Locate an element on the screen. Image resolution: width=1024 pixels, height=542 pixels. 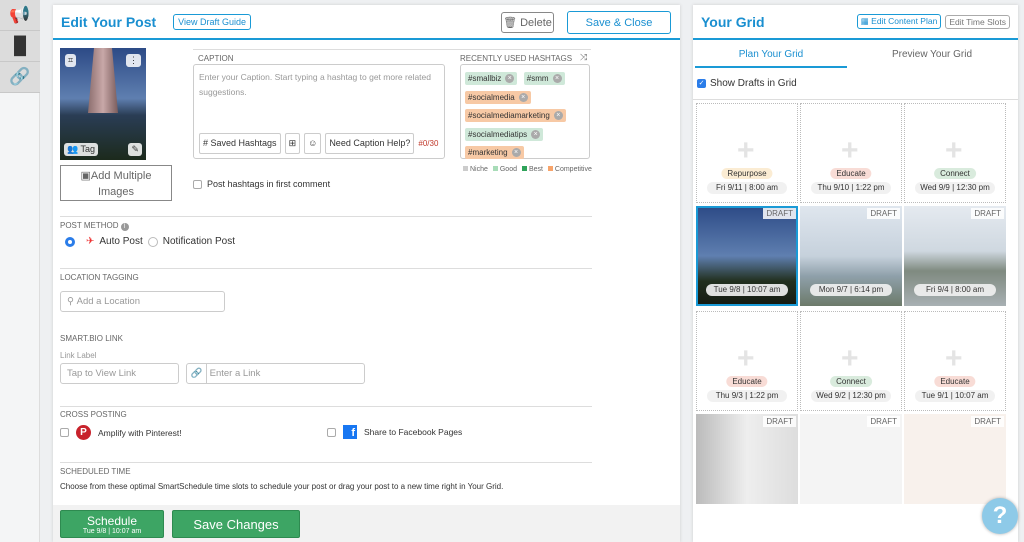
draft-post: DRAFT Mon 9/7 | 6:14 pm is located at coordinates (851, 256).